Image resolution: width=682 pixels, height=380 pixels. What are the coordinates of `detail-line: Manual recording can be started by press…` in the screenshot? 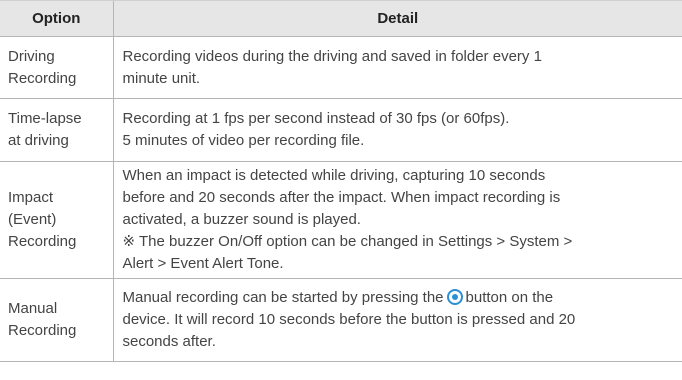 It's located at (399, 298).